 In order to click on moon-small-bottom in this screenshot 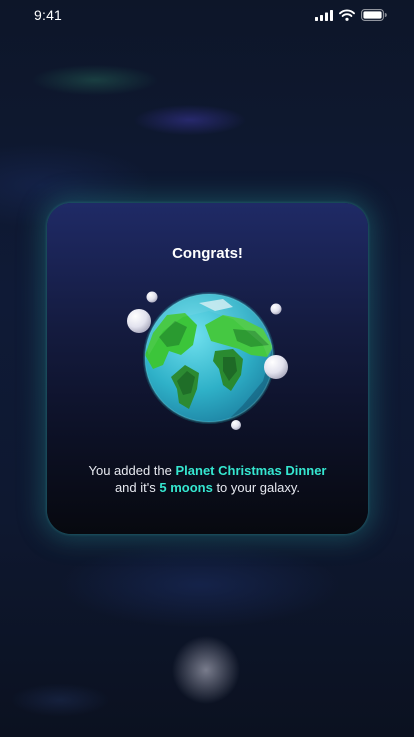, I will do `click(236, 425)`.